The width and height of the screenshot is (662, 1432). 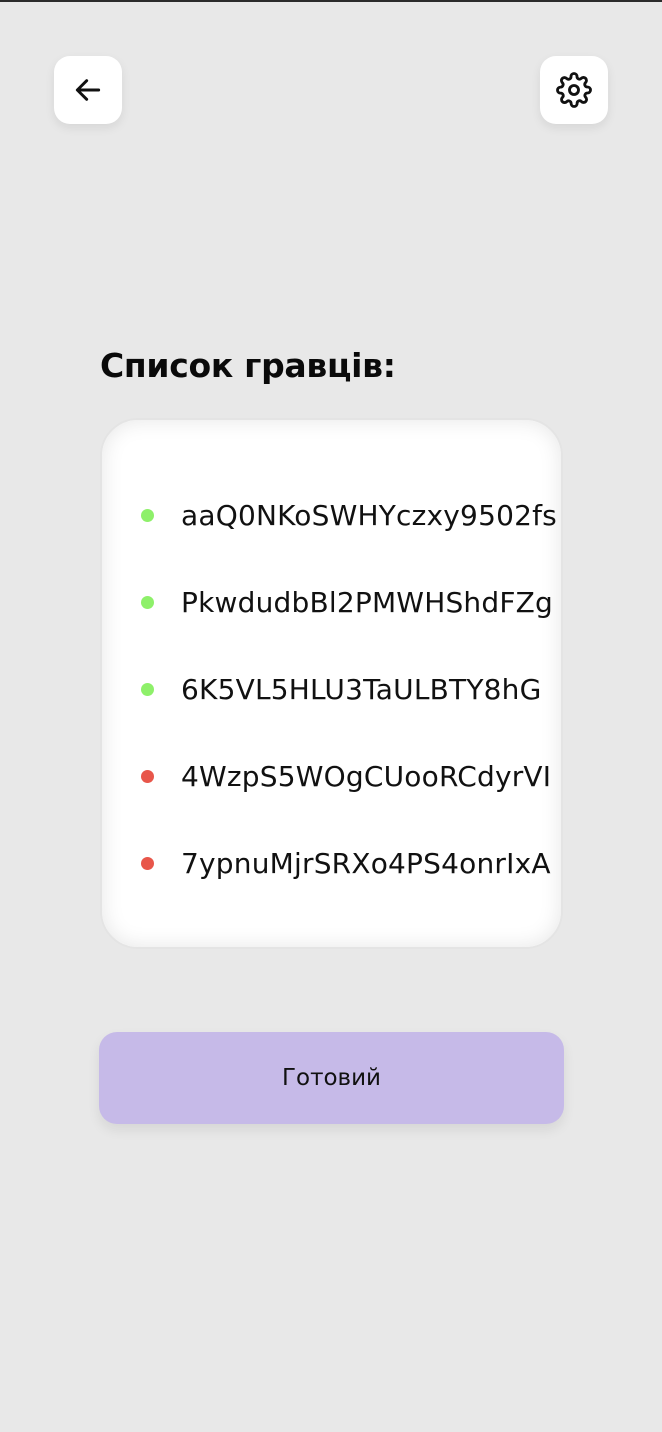 What do you see at coordinates (248, 365) in the screenshot?
I see `players-list-title: Список гравців:` at bounding box center [248, 365].